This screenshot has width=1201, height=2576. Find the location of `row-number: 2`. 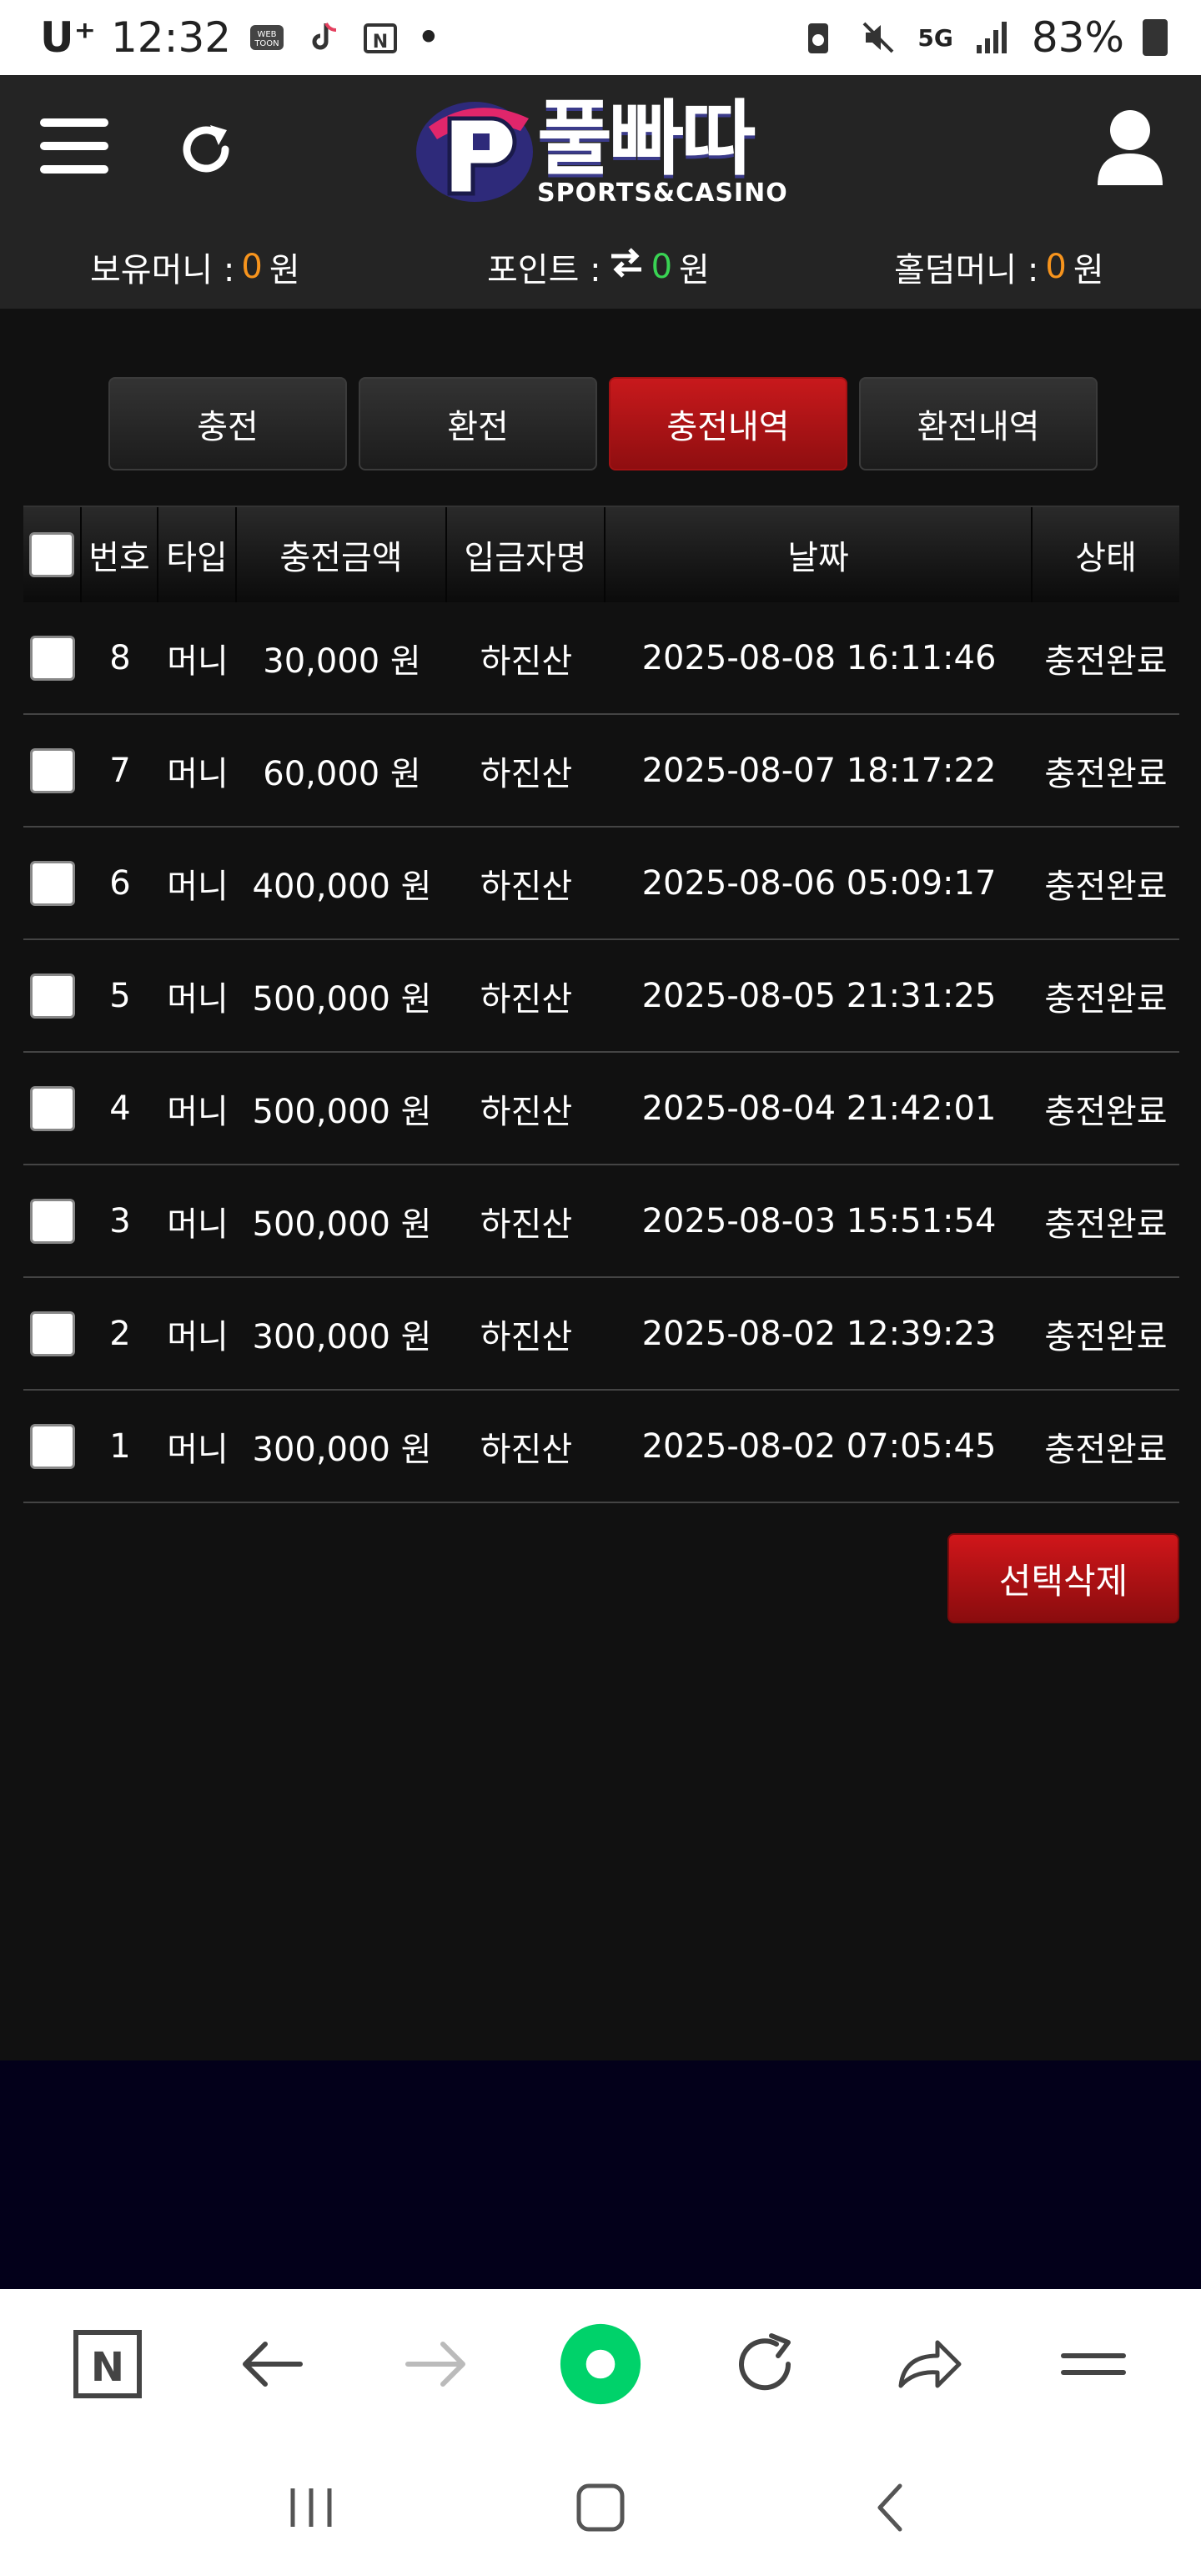

row-number: 2 is located at coordinates (120, 1333).